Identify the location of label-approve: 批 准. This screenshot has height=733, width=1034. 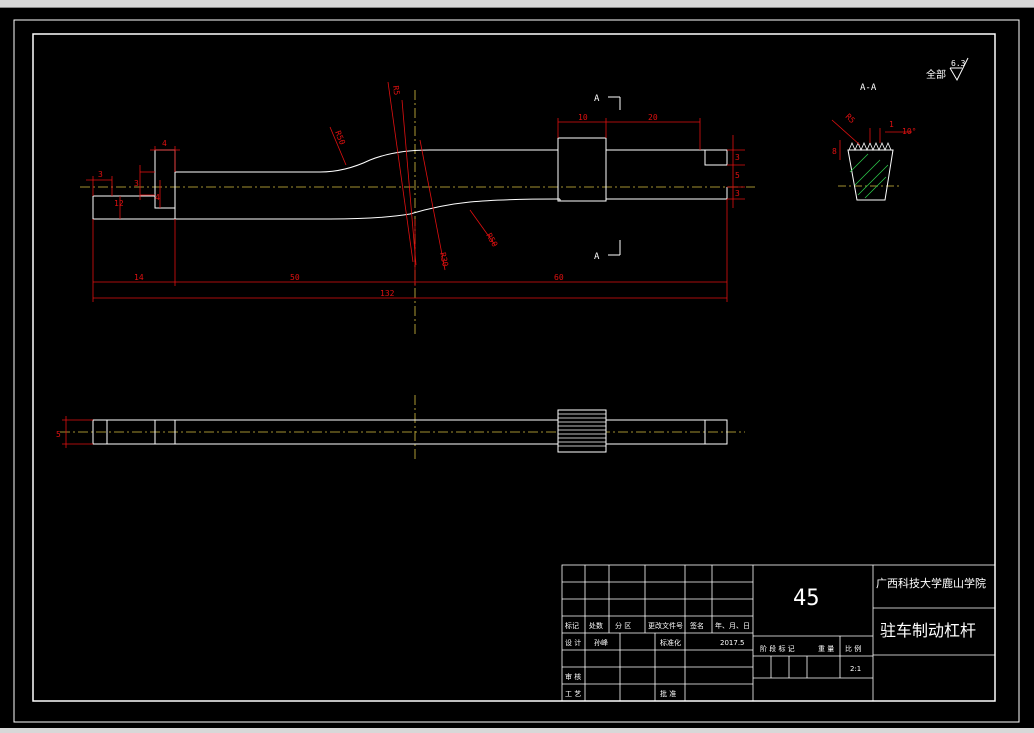
(668, 693).